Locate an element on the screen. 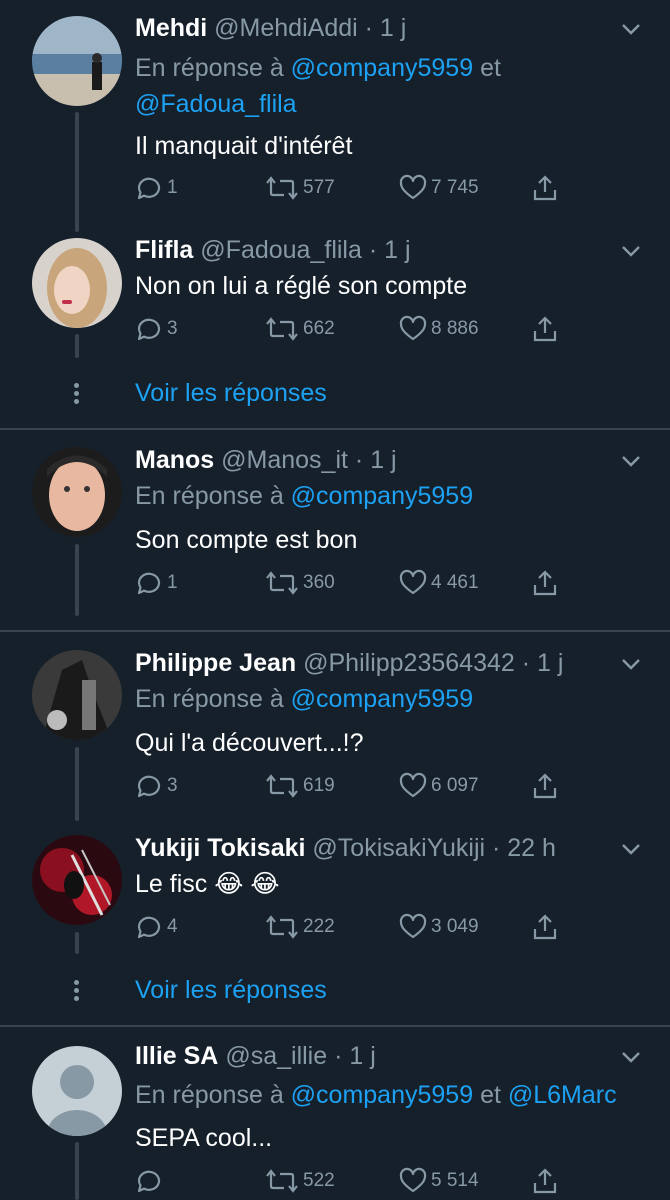  retweet-button: 222 is located at coordinates (300, 927).